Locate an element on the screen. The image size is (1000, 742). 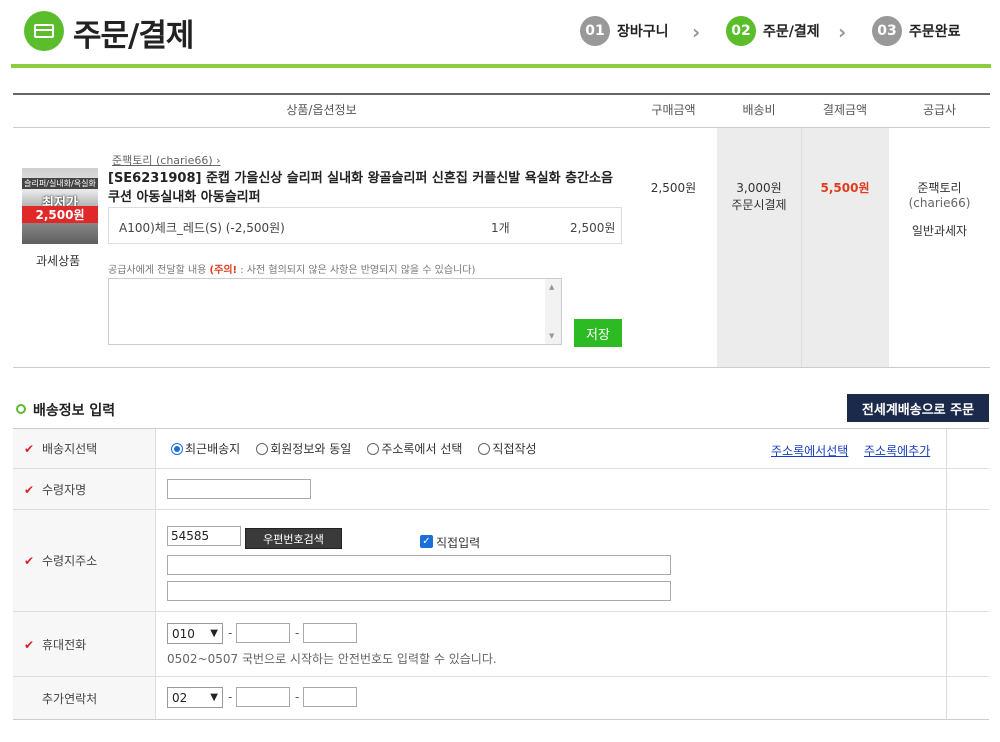
extra-last-input is located at coordinates (330, 697).